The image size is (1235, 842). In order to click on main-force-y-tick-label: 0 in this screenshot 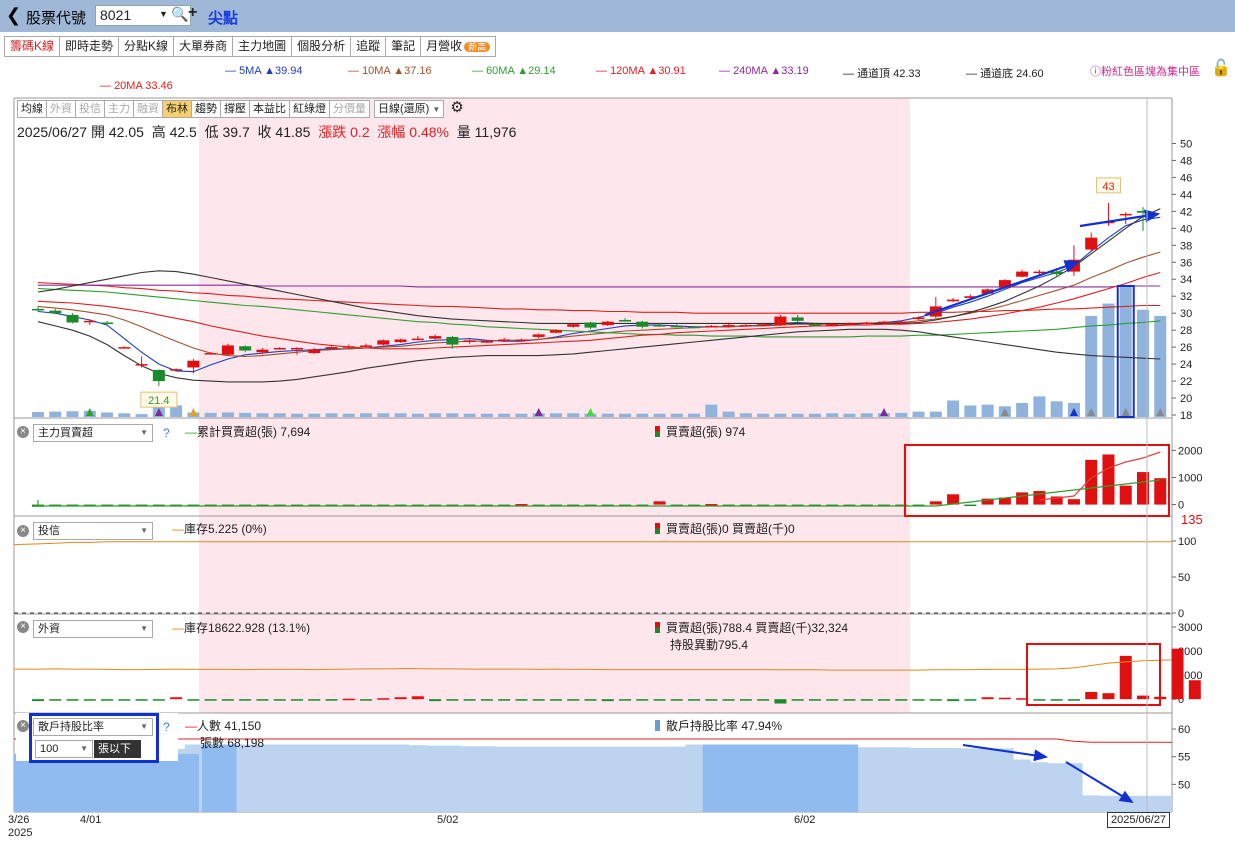, I will do `click(1181, 506)`.